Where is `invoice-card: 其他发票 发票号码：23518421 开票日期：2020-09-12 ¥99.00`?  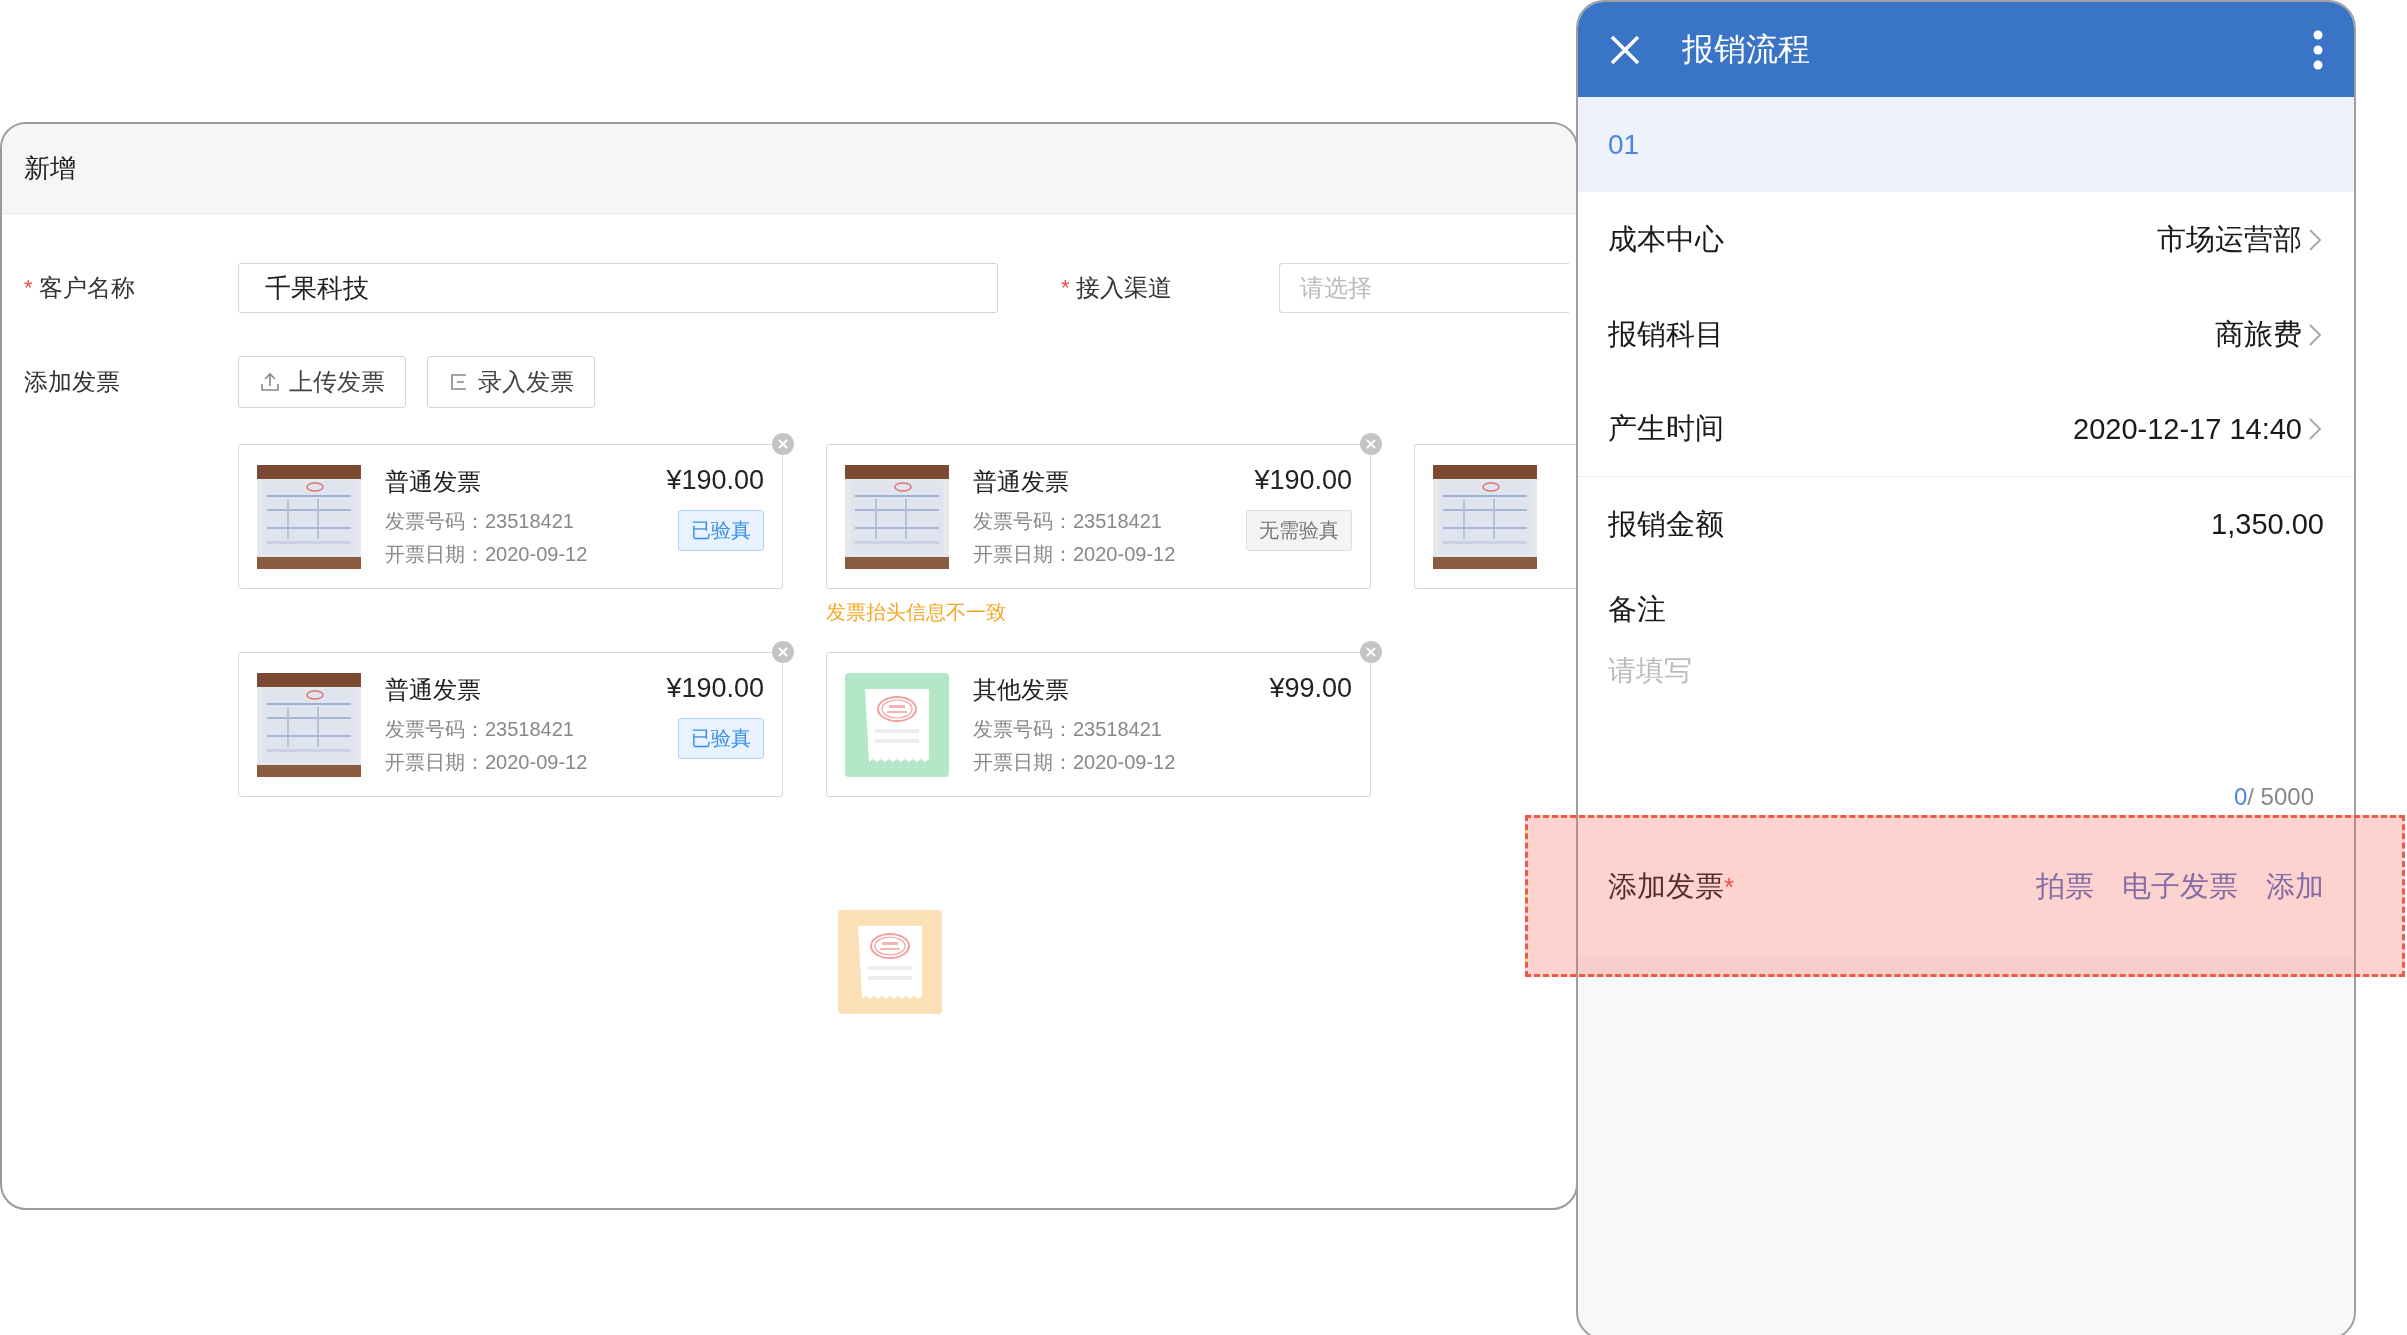 invoice-card: 其他发票 发票号码：23518421 开票日期：2020-09-12 ¥99.00 is located at coordinates (1098, 724).